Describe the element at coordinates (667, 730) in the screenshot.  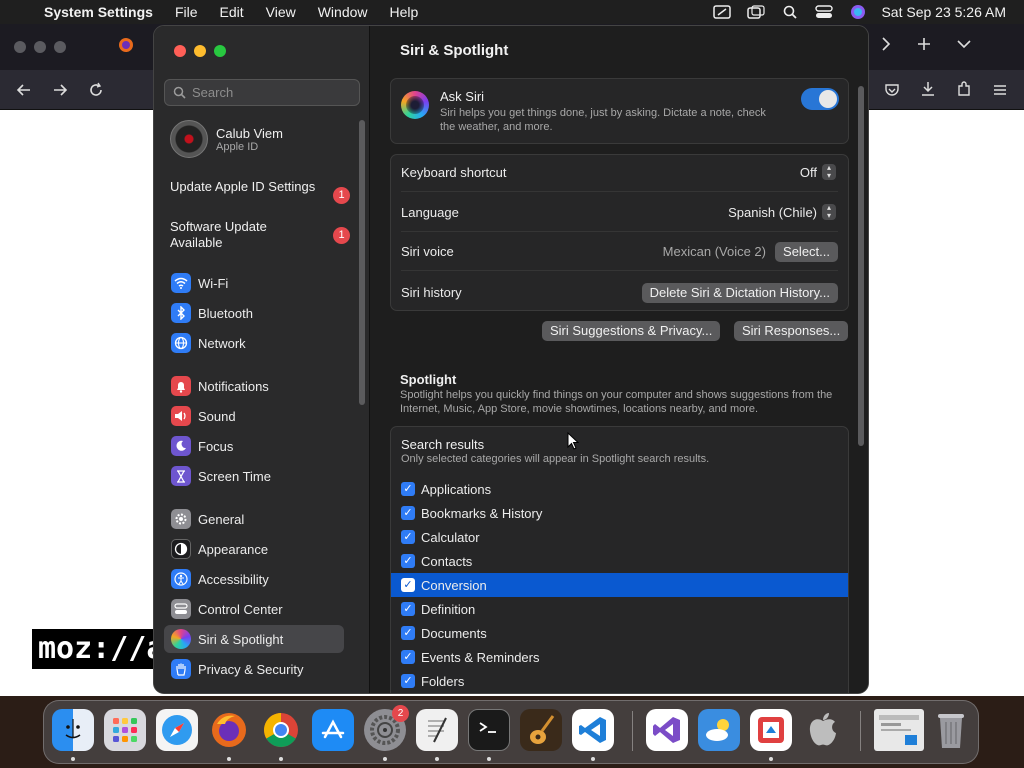
I see `dock-visual-studio-icon` at that location.